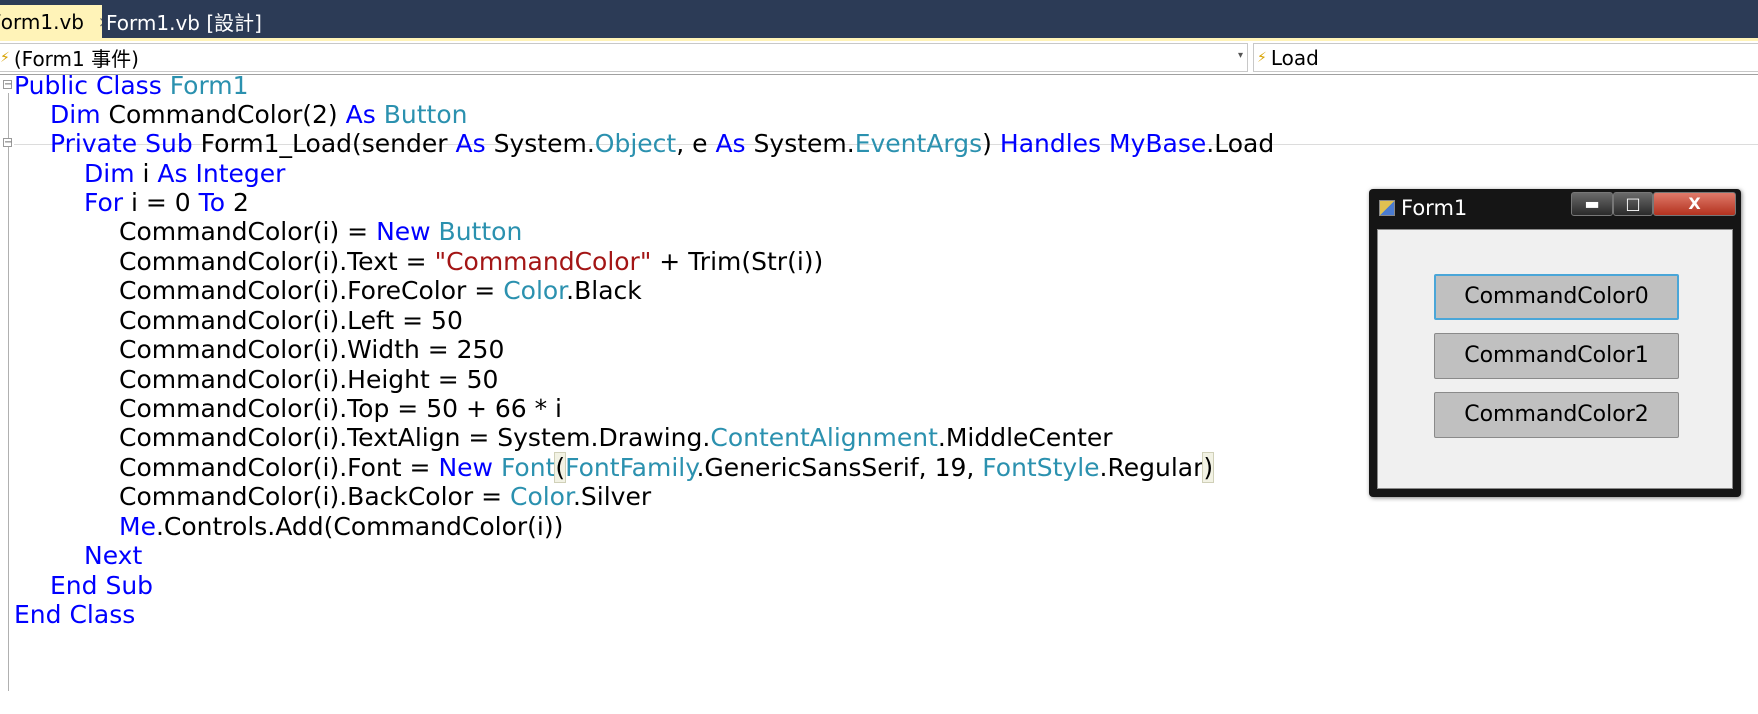  What do you see at coordinates (8, 392) in the screenshot?
I see `outline-guide` at bounding box center [8, 392].